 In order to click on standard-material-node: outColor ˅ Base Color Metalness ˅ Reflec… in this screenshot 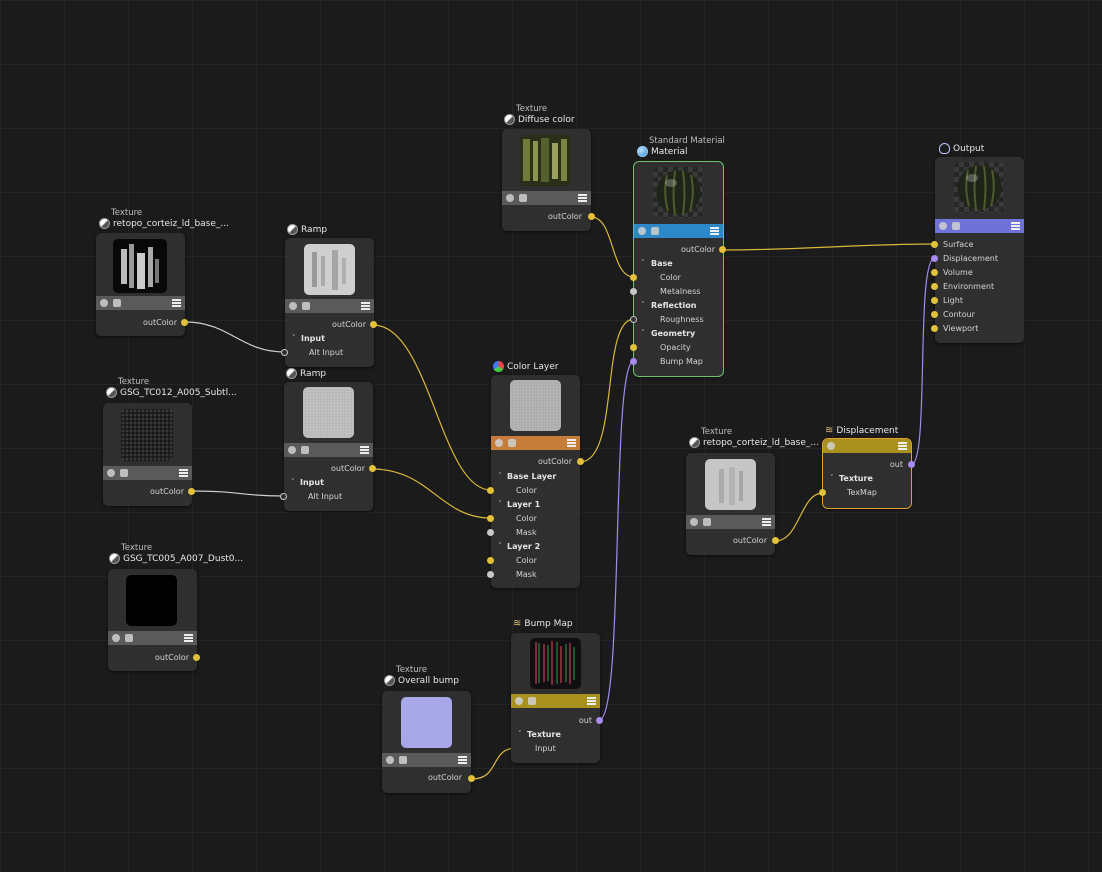, I will do `click(678, 269)`.